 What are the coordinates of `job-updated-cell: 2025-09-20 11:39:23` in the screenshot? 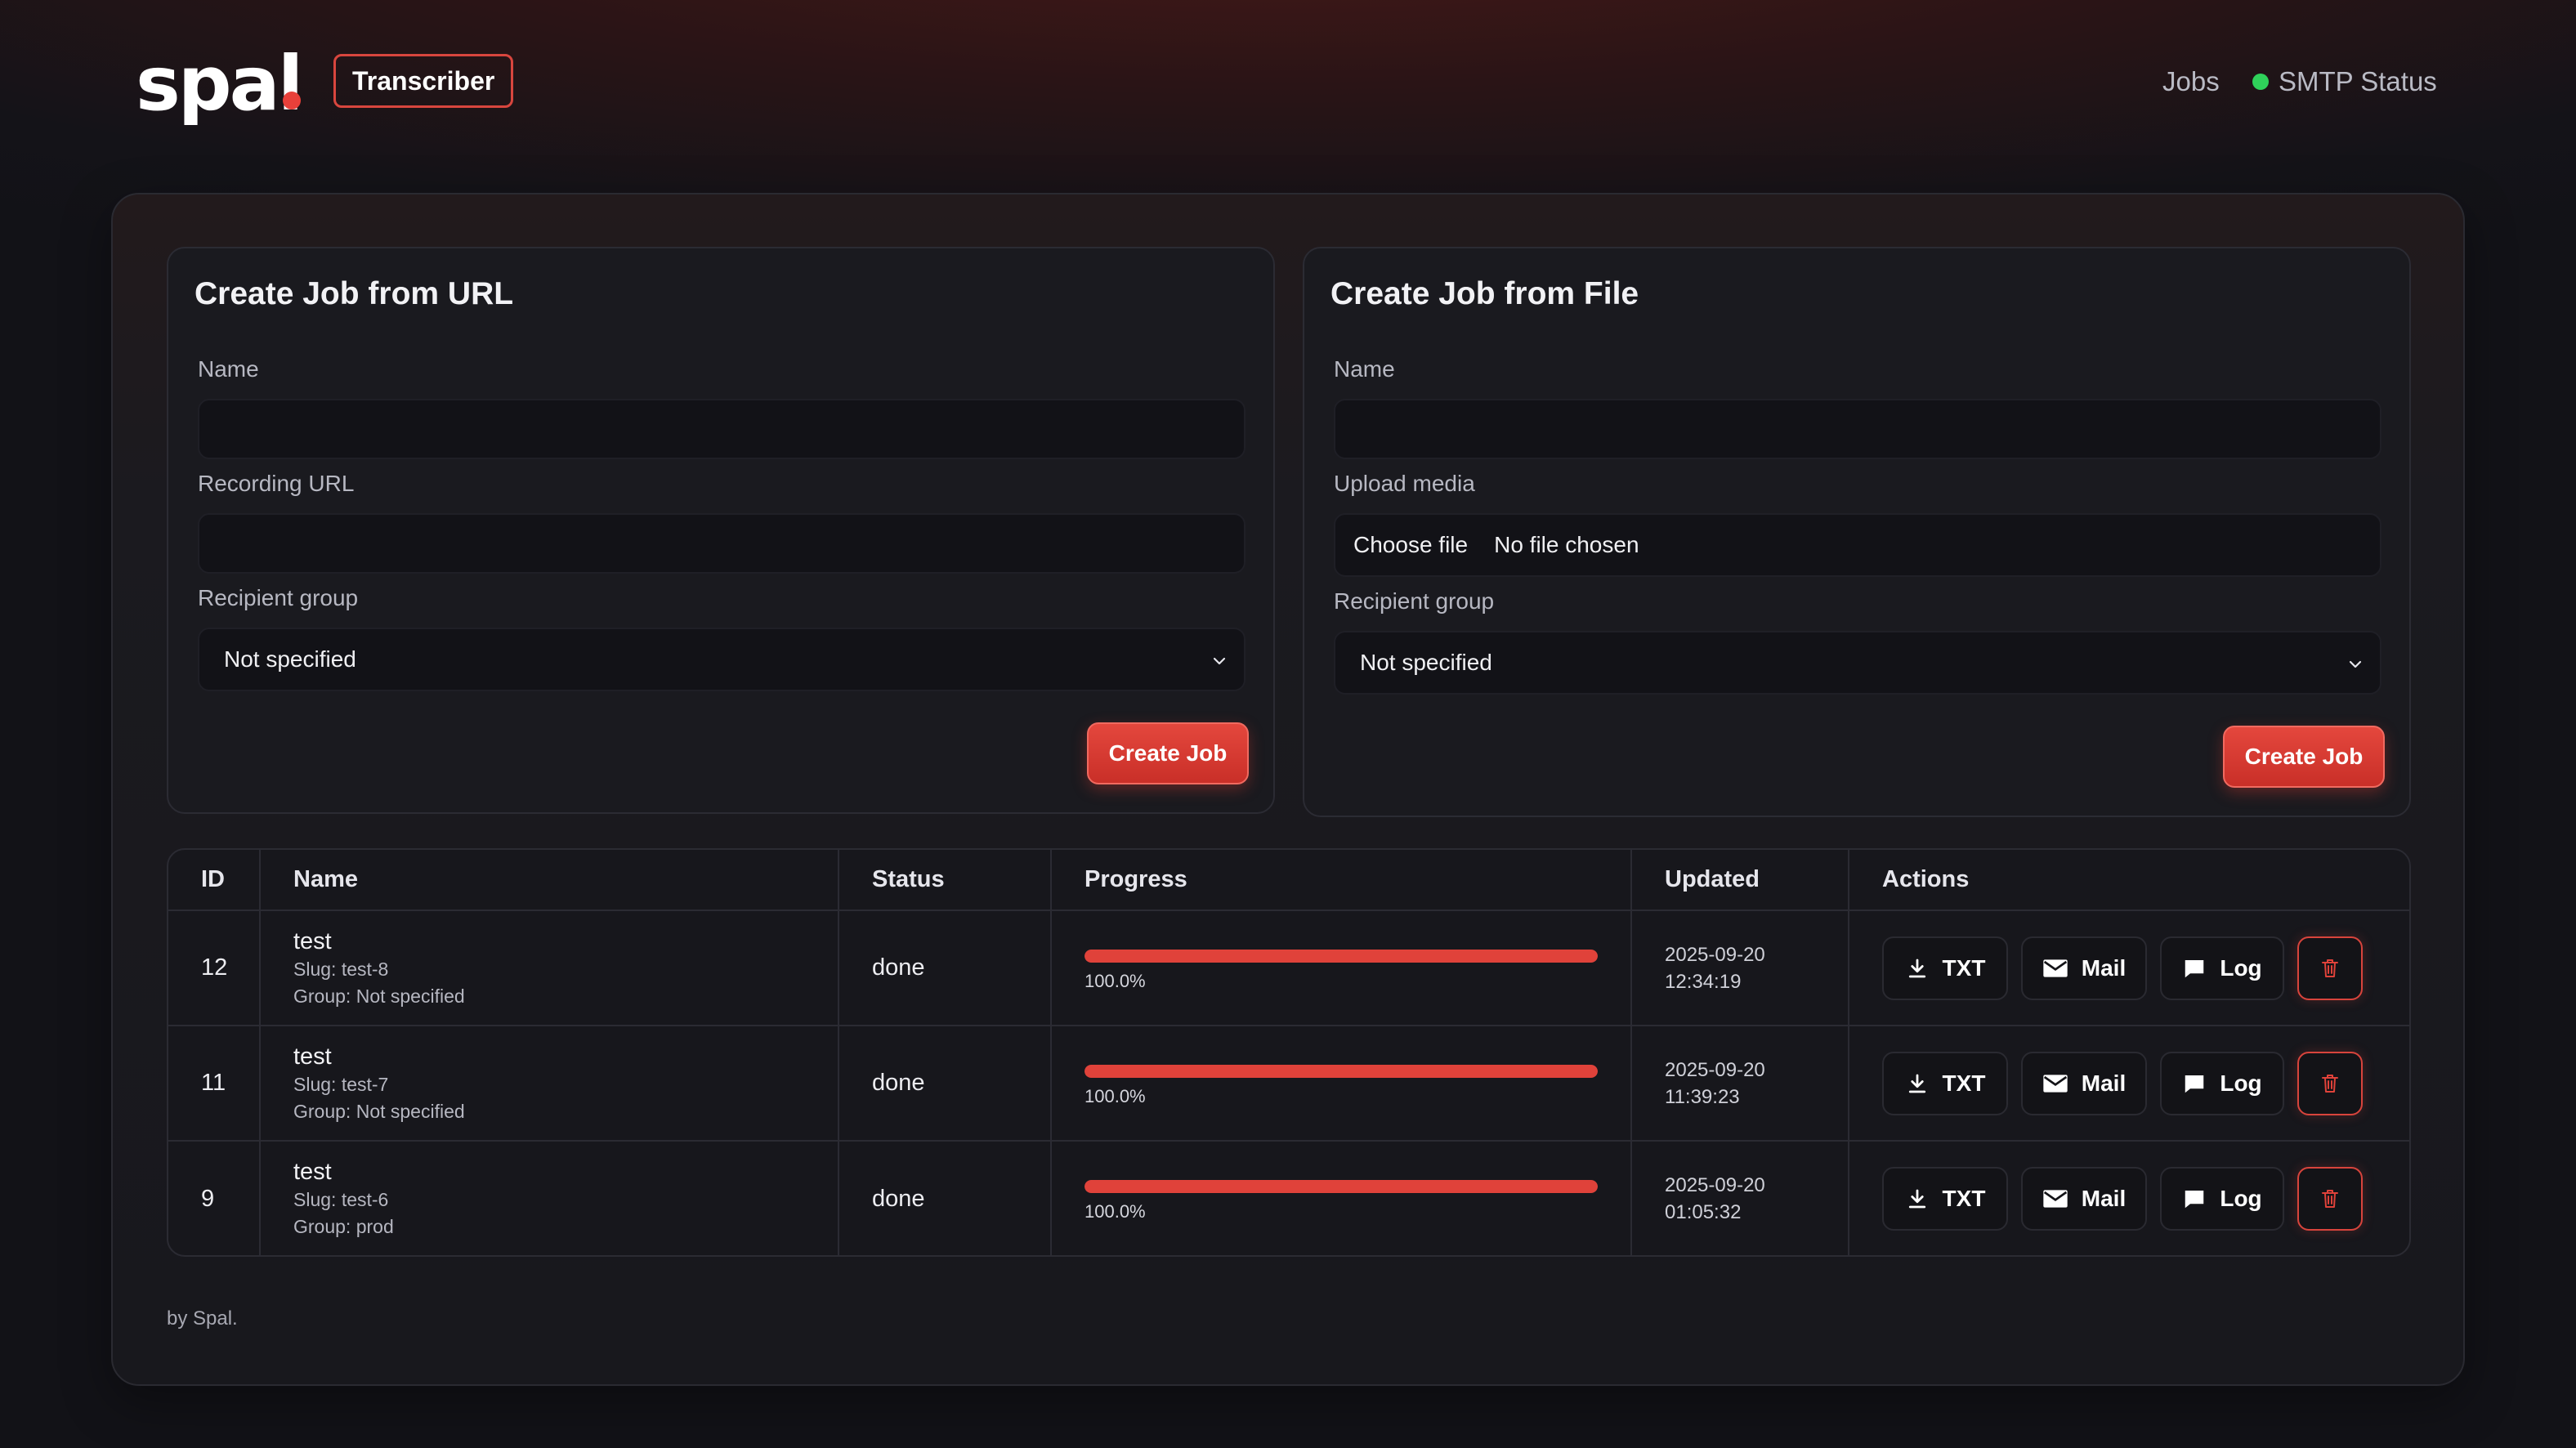 It's located at (1740, 1084).